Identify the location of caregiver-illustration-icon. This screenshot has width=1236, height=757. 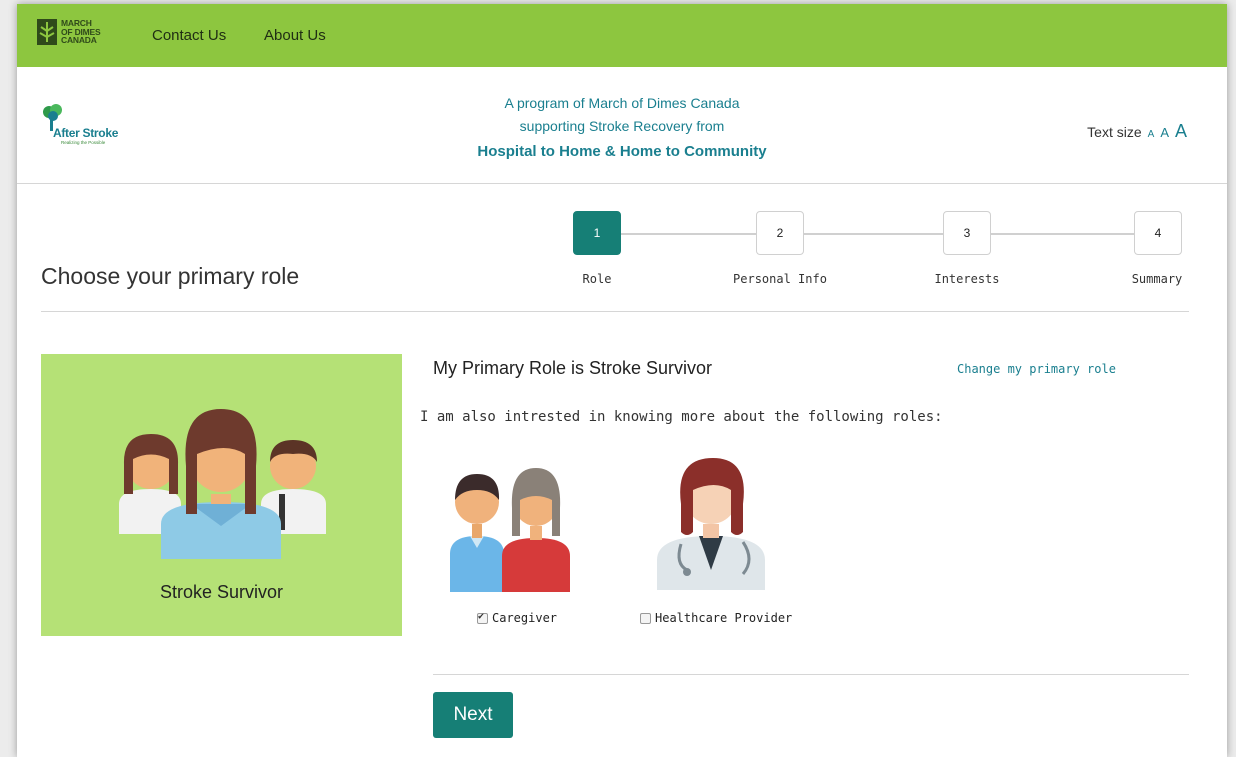
(512, 519).